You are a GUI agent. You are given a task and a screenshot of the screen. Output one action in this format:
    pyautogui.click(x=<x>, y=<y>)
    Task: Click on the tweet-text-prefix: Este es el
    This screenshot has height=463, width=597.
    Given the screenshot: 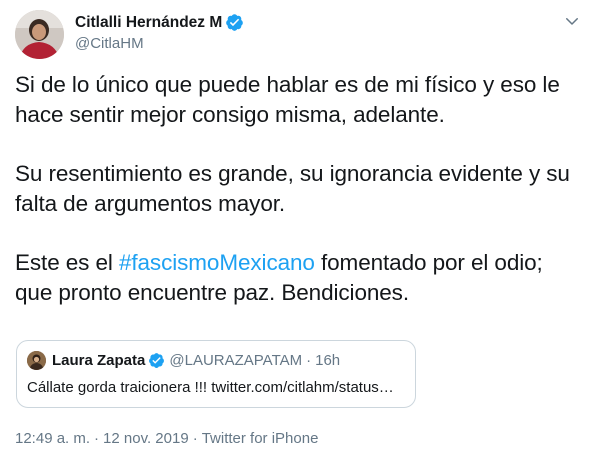 What is the action you would take?
    pyautogui.click(x=67, y=262)
    